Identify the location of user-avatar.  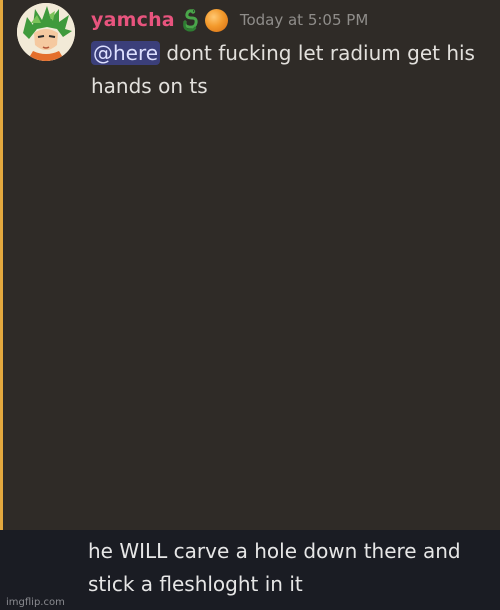
(46, 32).